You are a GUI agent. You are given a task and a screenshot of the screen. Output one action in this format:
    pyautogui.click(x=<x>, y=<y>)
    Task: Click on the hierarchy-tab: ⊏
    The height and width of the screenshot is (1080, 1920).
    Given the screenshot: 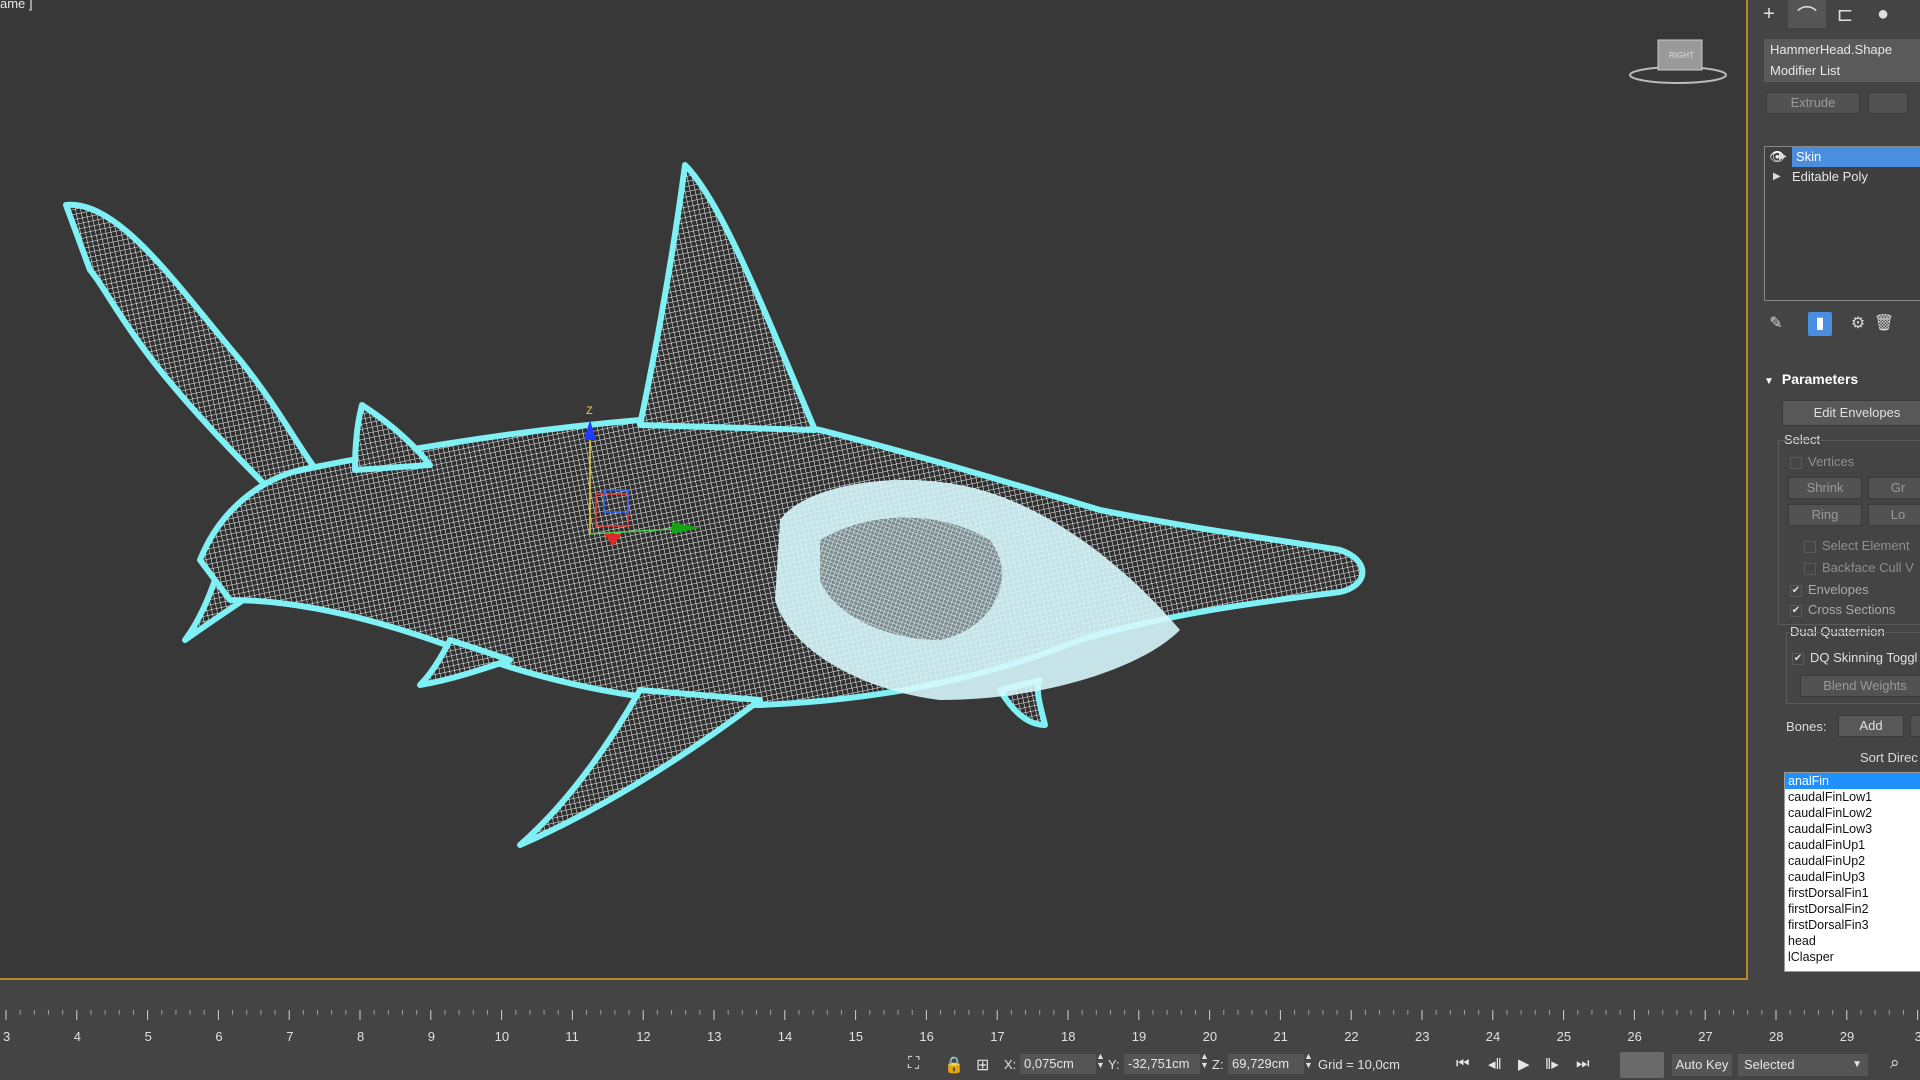 What is the action you would take?
    pyautogui.click(x=1845, y=14)
    